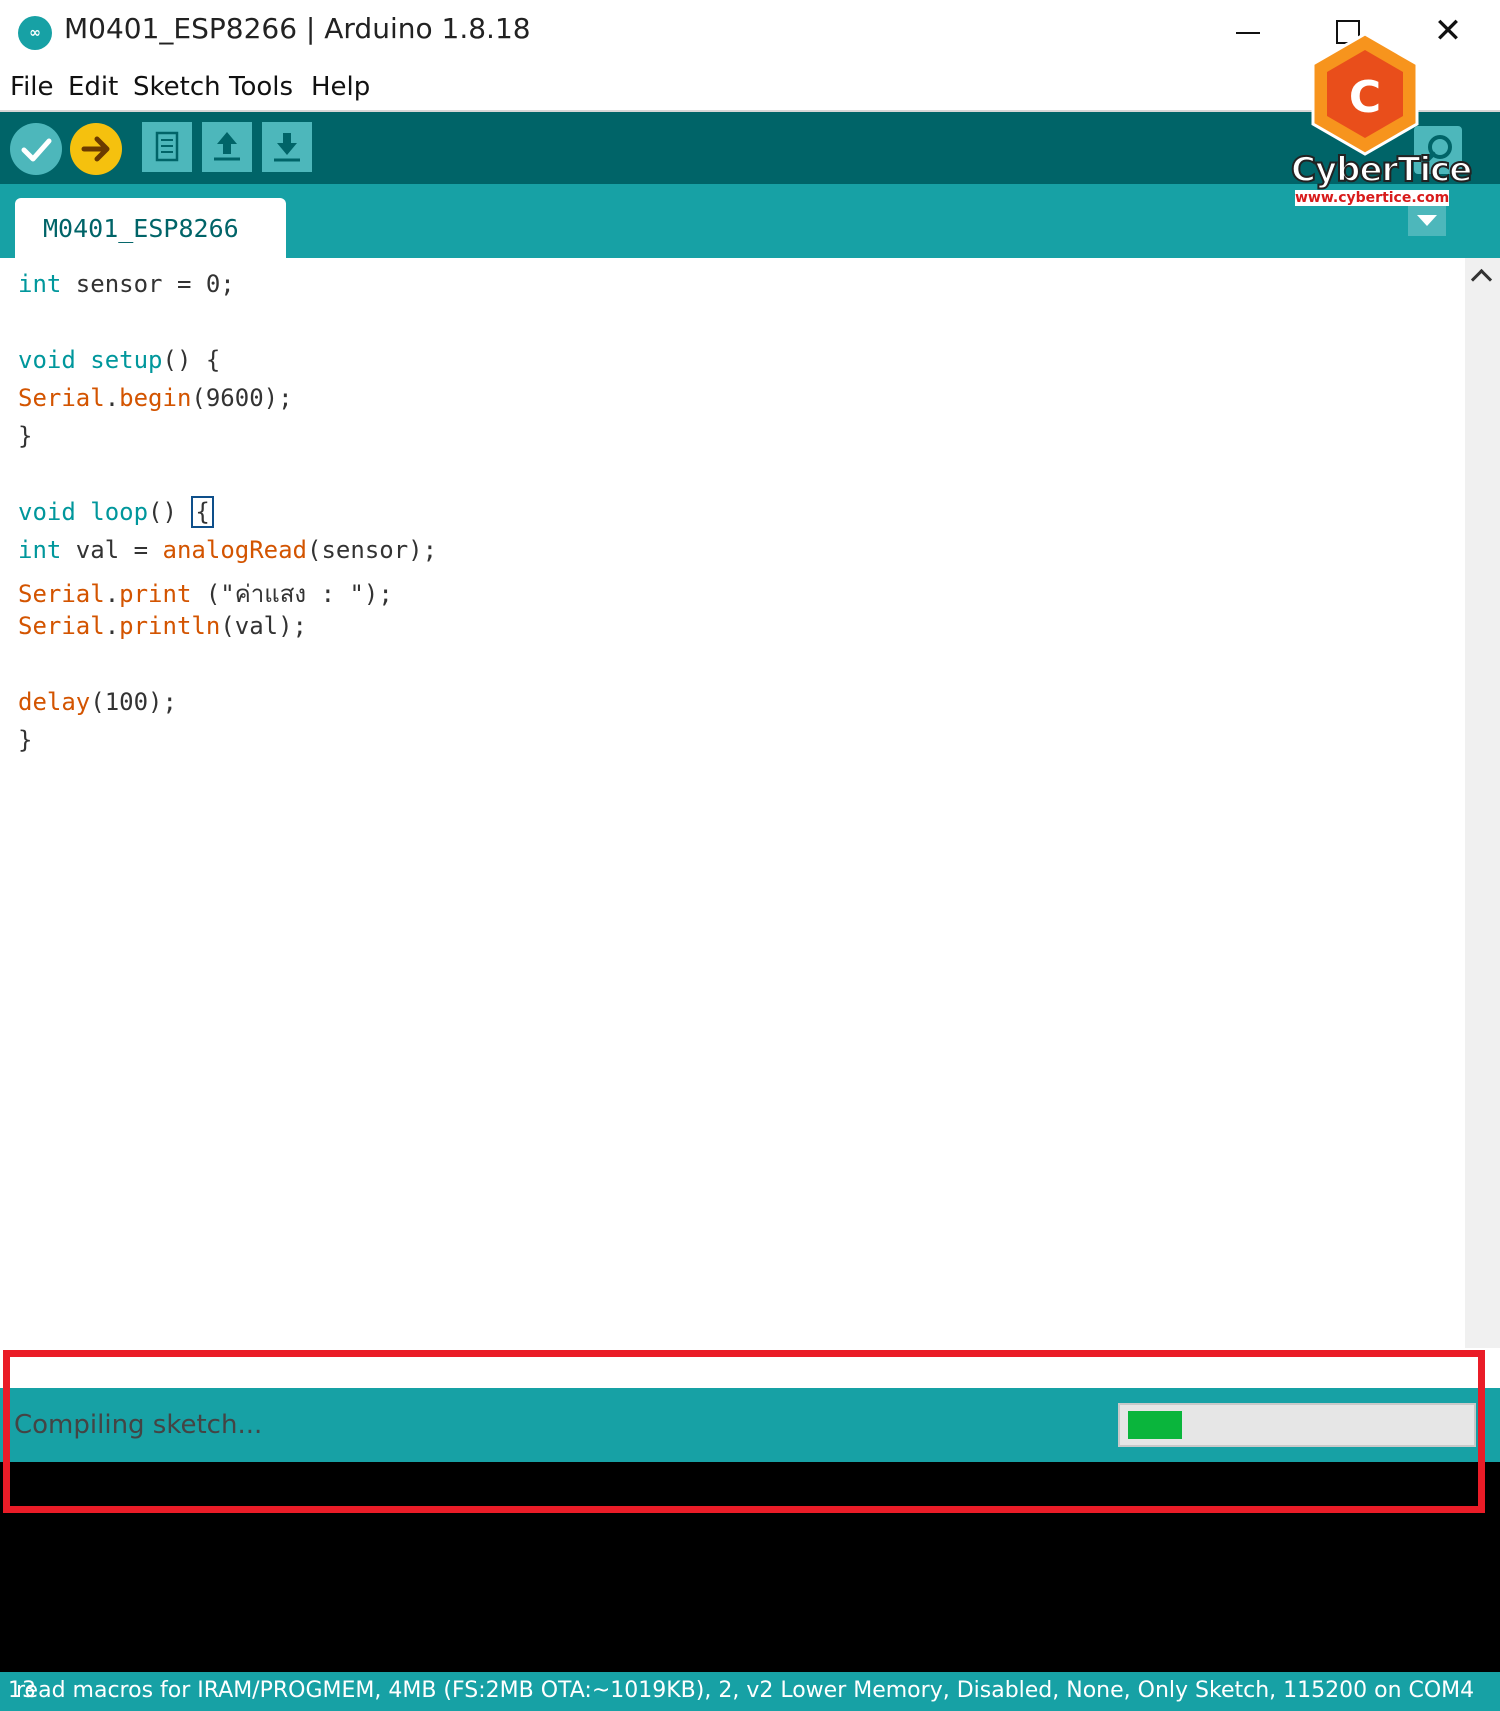  I want to click on new-file-icon, so click(167, 146).